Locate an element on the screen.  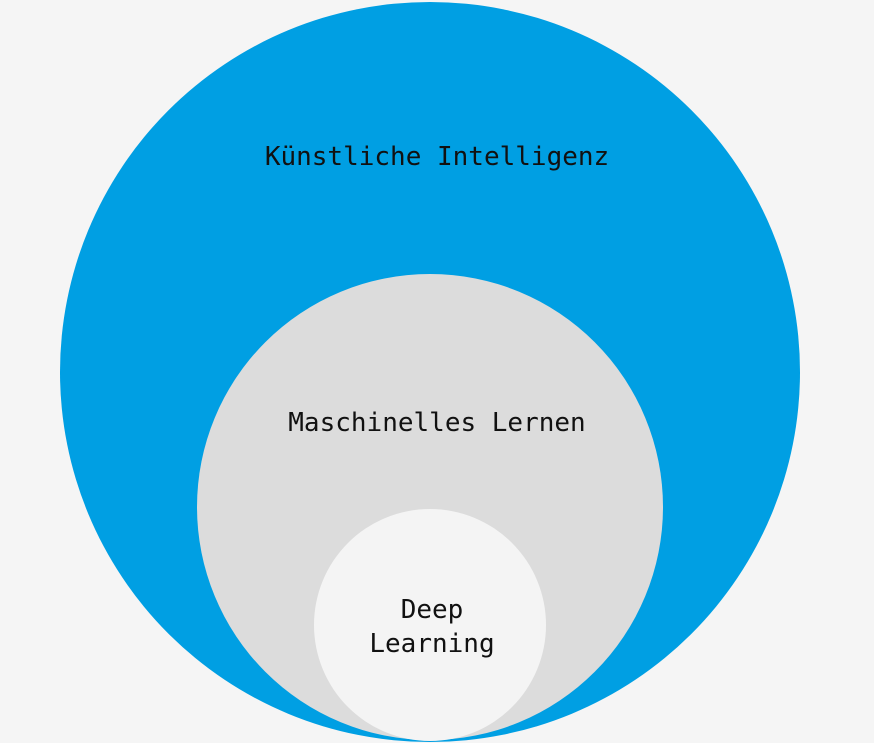
dl-label-line1: Deep is located at coordinates (432, 610).